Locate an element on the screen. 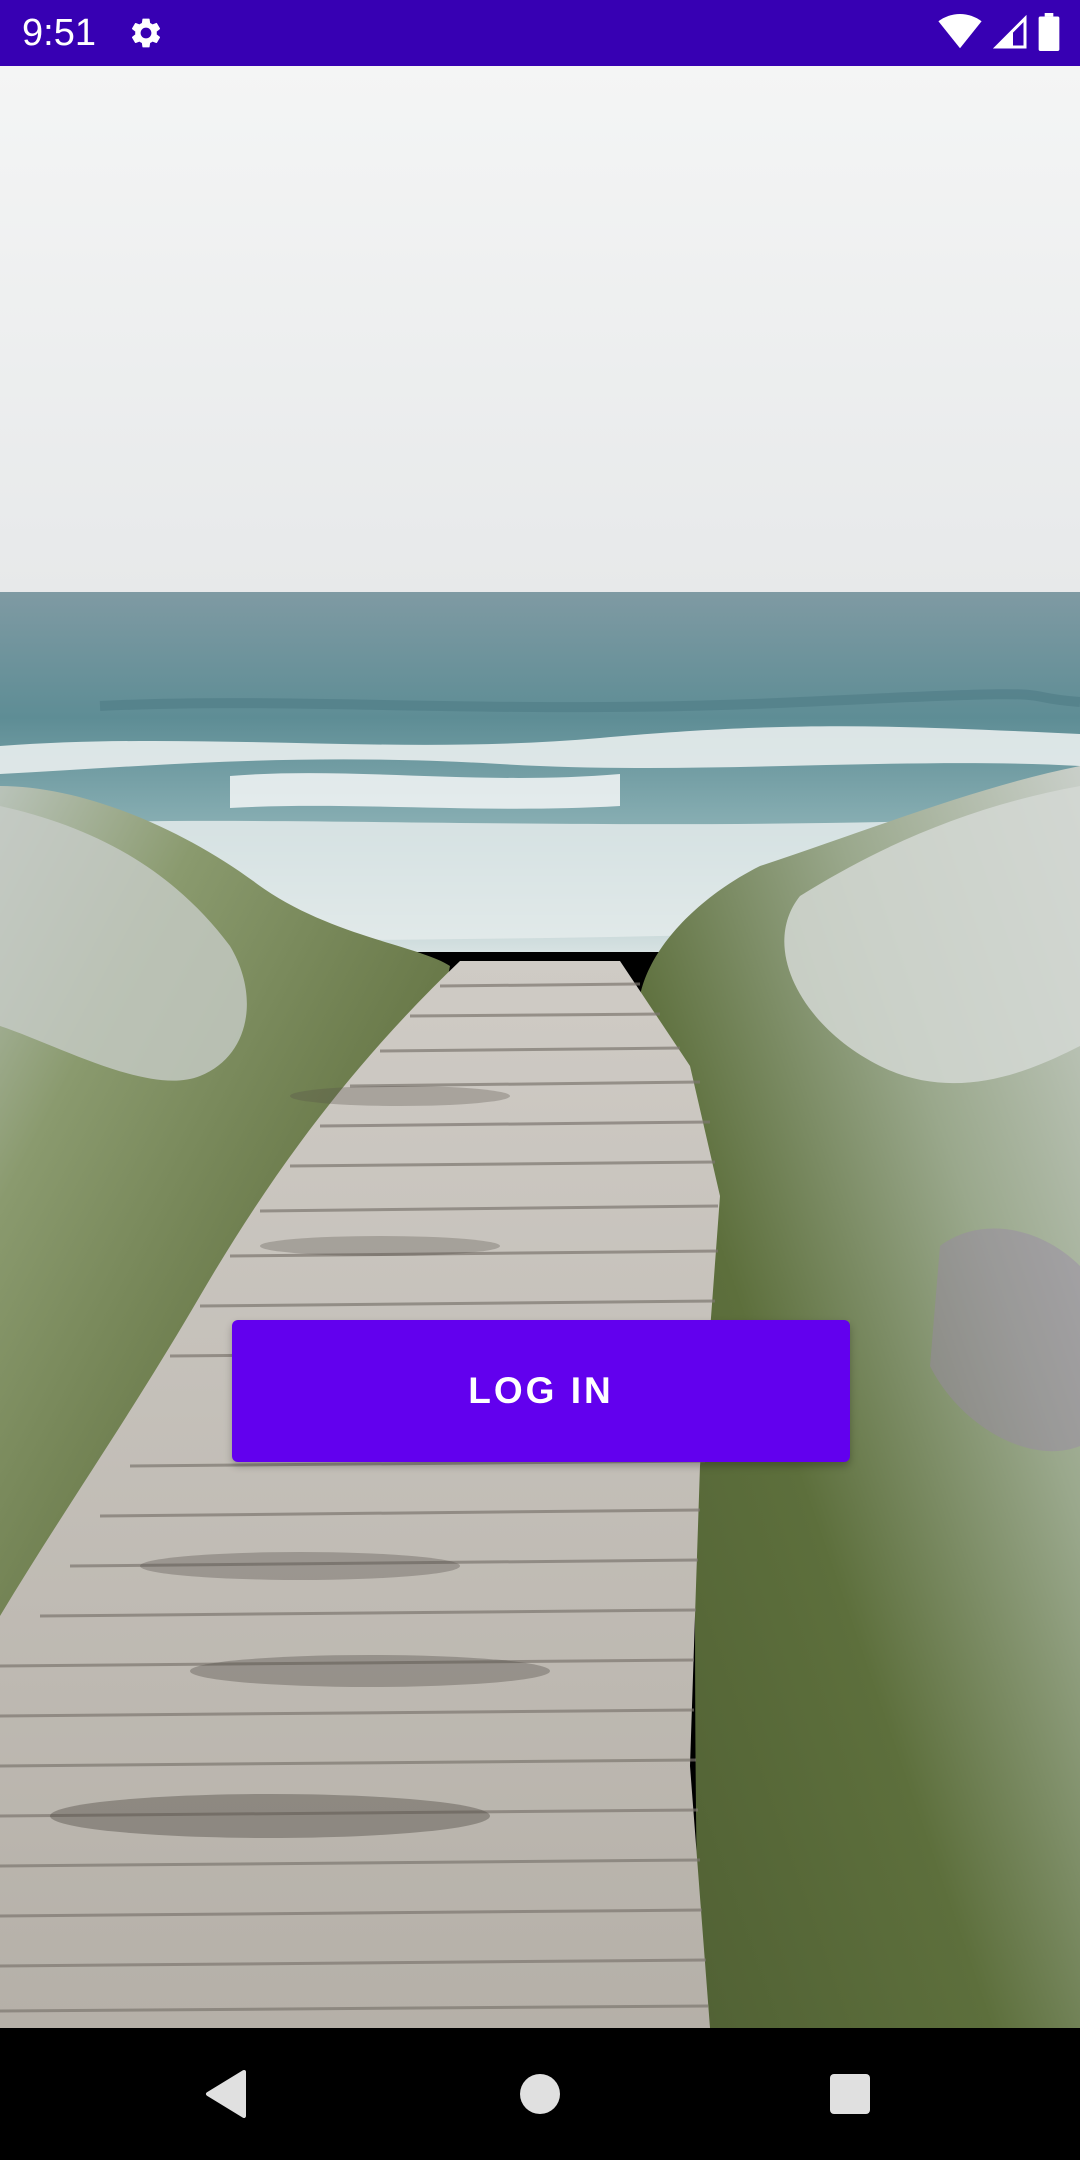 Image resolution: width=1080 pixels, height=2160 pixels. status-bar: 9:51 is located at coordinates (540, 33).